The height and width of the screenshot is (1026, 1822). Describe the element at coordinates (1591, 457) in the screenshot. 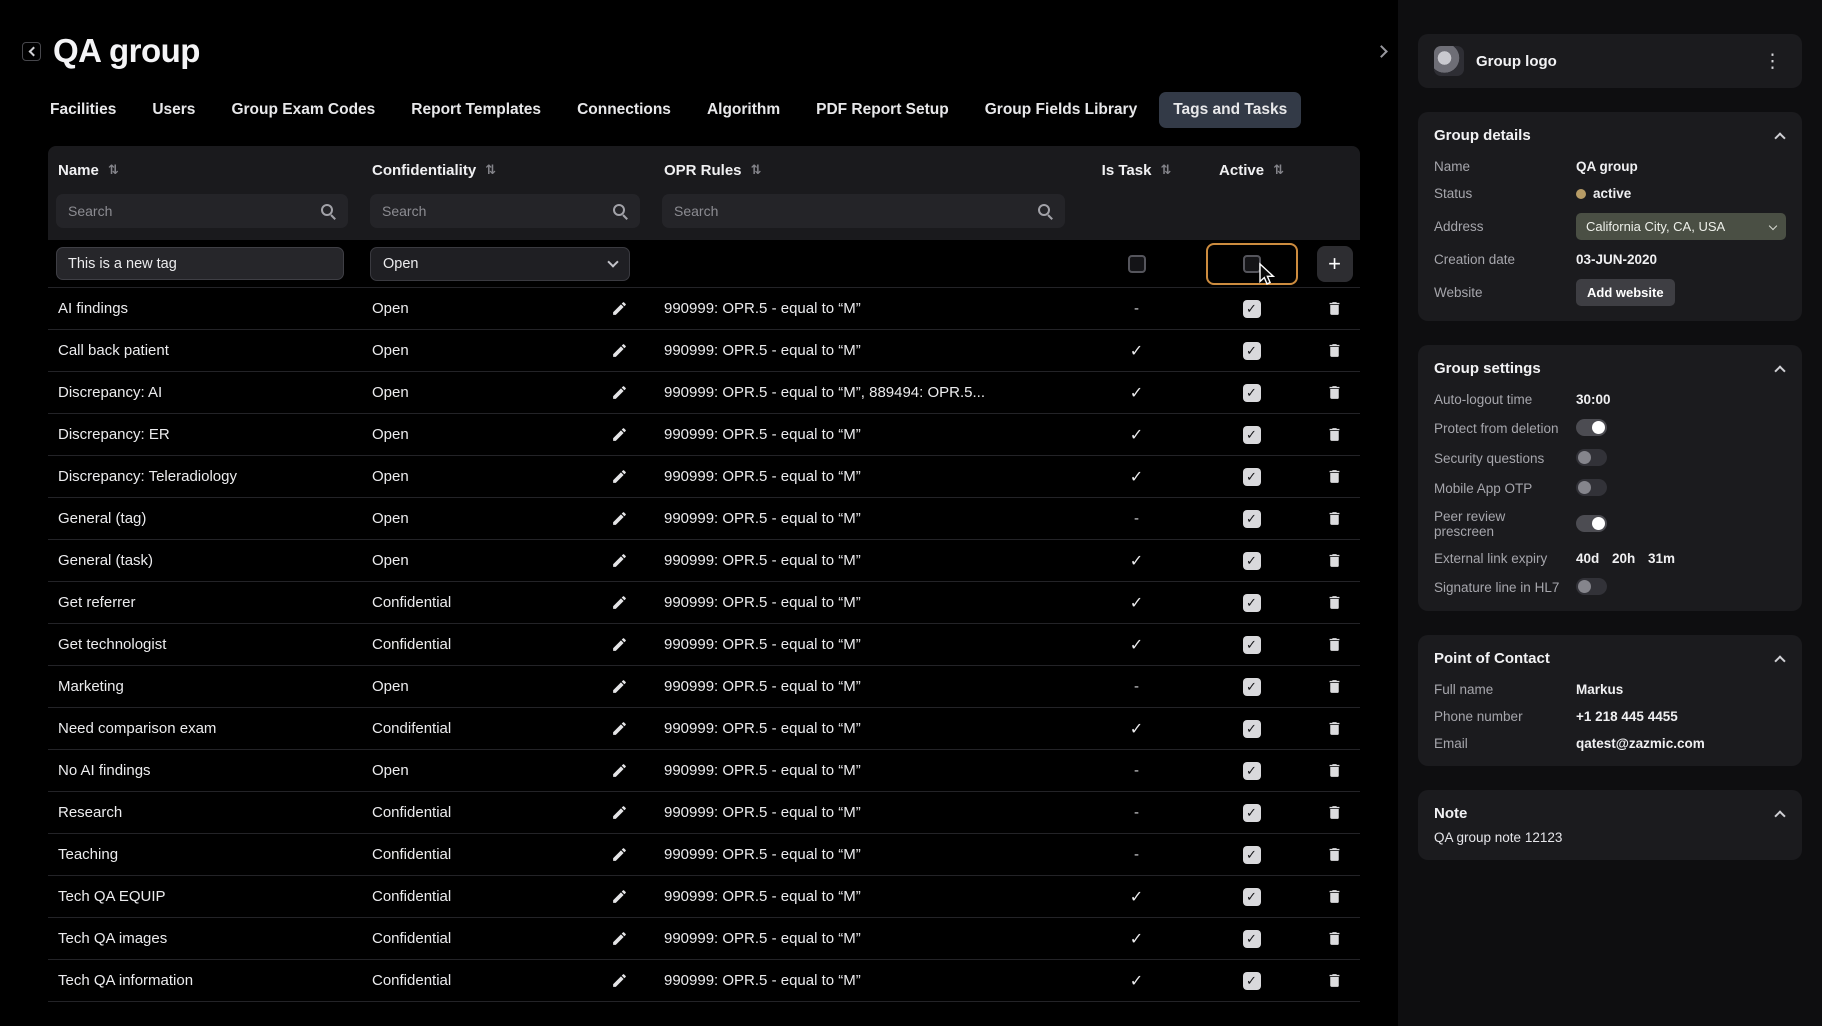

I see `toggle-security-questions` at that location.